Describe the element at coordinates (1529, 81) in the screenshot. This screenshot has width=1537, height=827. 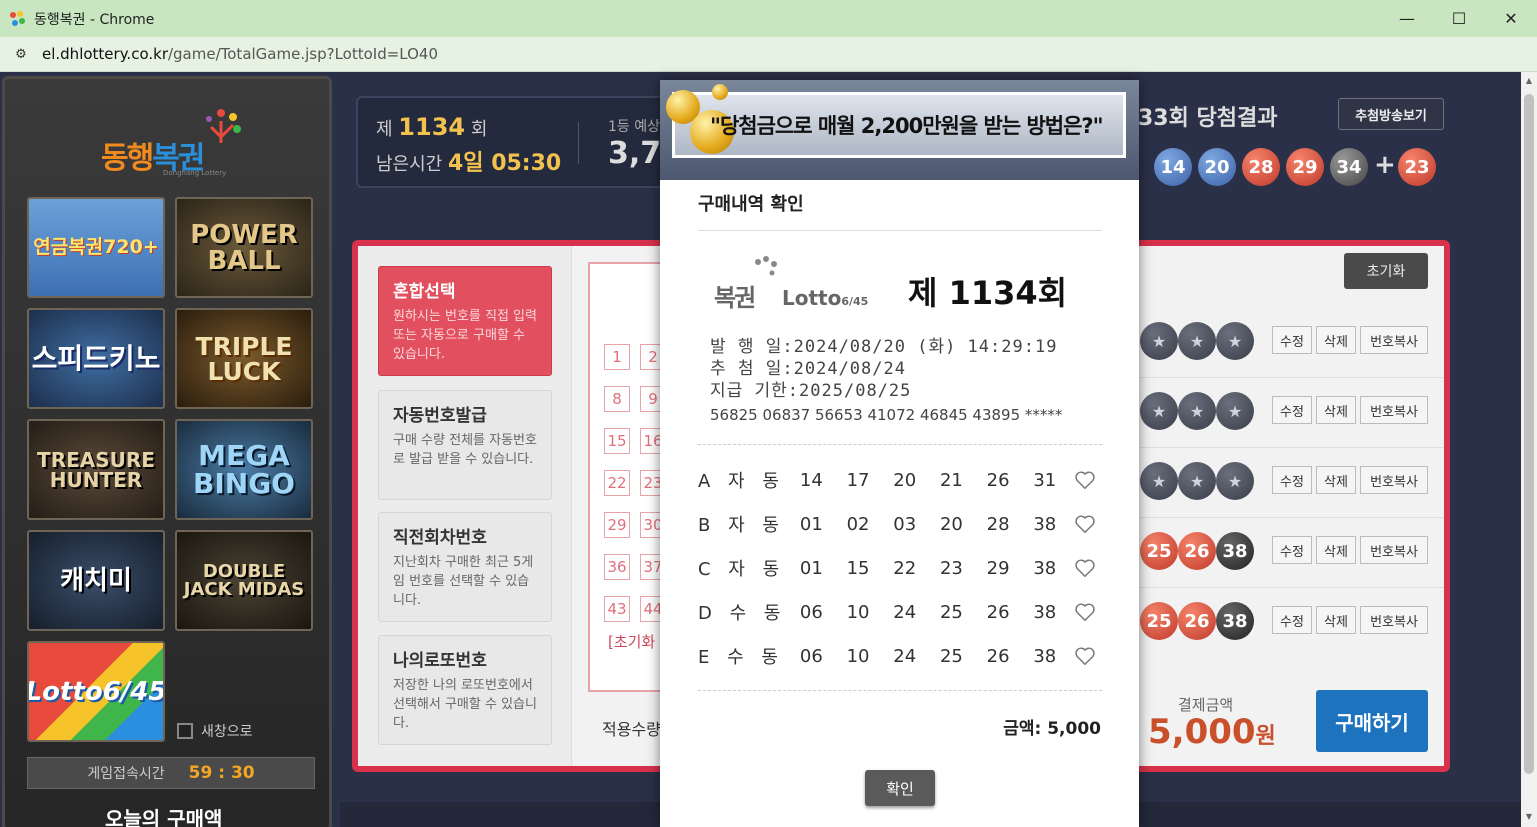
I see `scroll-up-icon: ▲` at that location.